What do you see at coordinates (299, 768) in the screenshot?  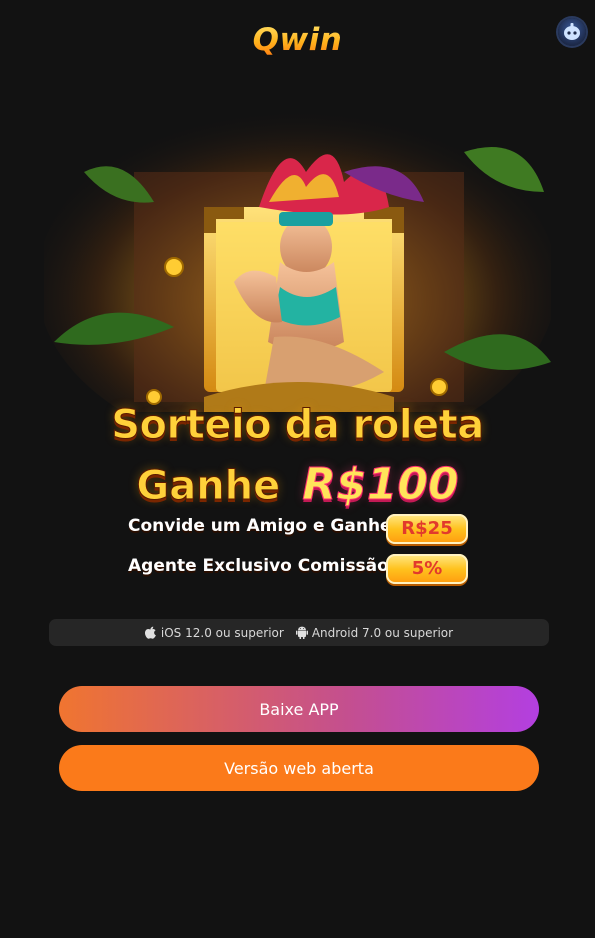 I see `open-web-version-button: Versão web aberta` at bounding box center [299, 768].